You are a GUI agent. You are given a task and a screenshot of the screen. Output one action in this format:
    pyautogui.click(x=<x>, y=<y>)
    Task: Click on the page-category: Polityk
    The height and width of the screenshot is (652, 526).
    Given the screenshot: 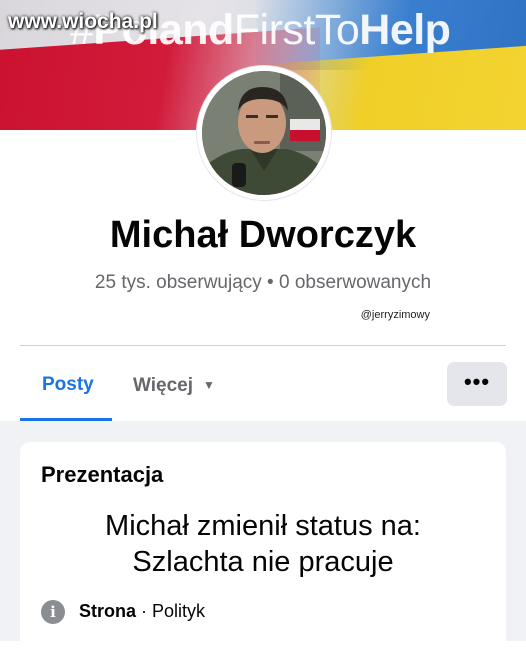 What is the action you would take?
    pyautogui.click(x=178, y=611)
    